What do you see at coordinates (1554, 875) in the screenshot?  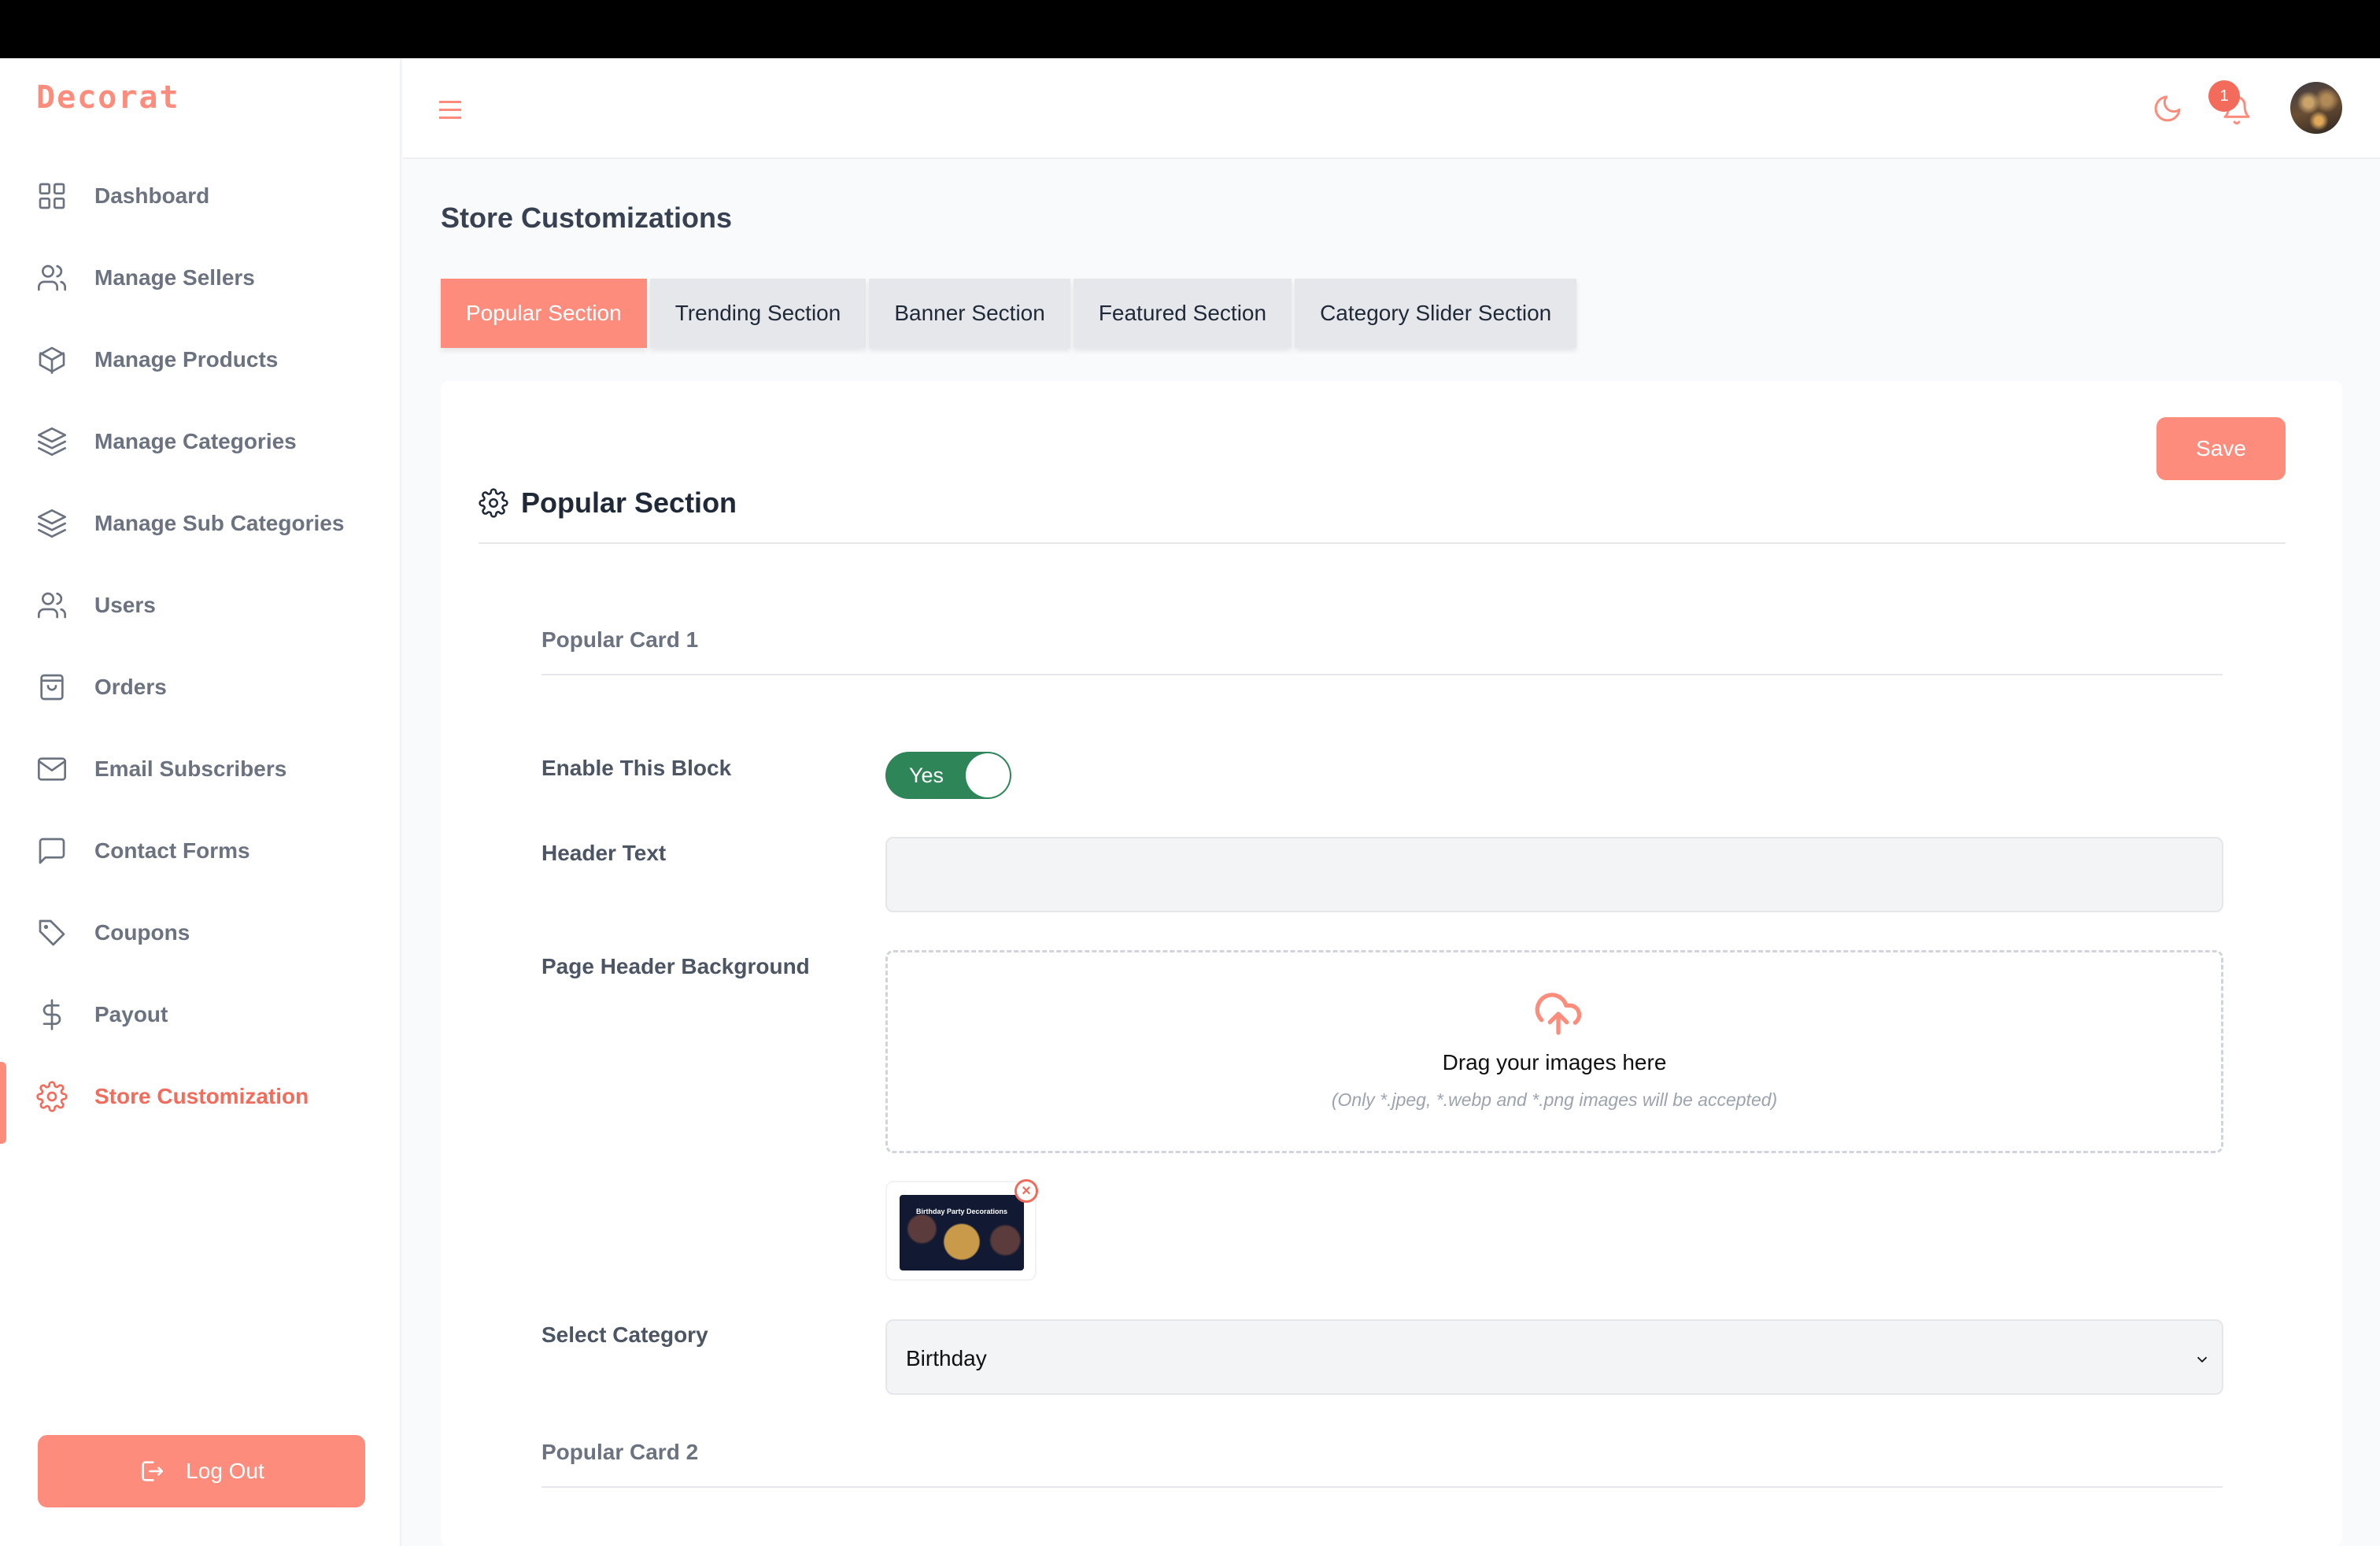 I see `header-text-input` at bounding box center [1554, 875].